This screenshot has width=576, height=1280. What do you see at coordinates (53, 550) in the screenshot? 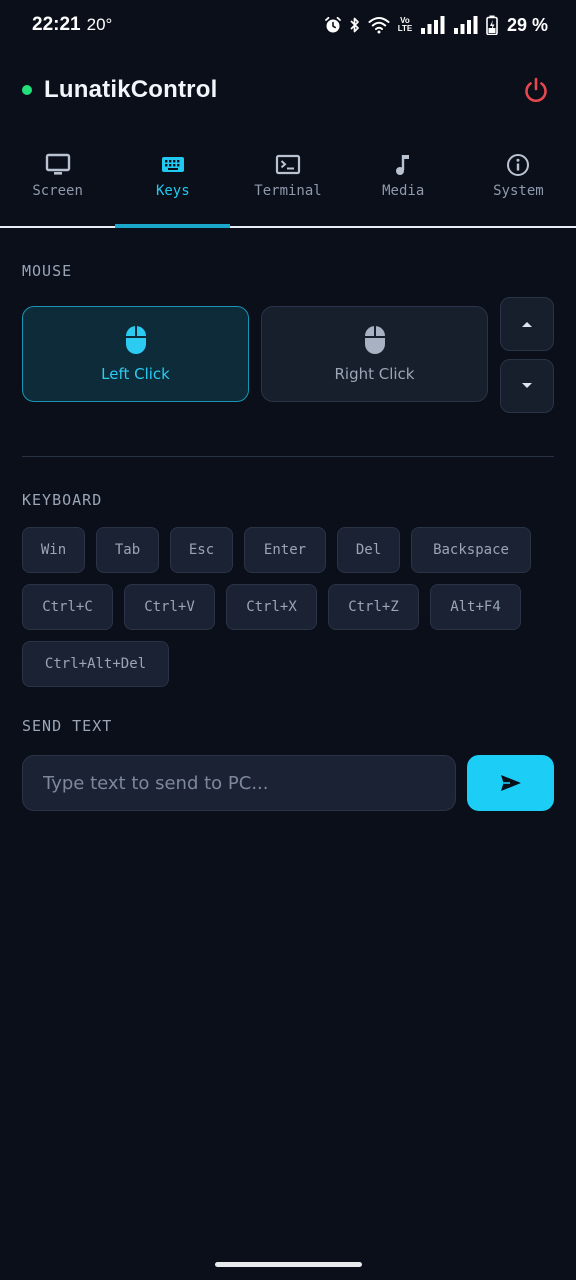
I see `key-win-button: Win` at bounding box center [53, 550].